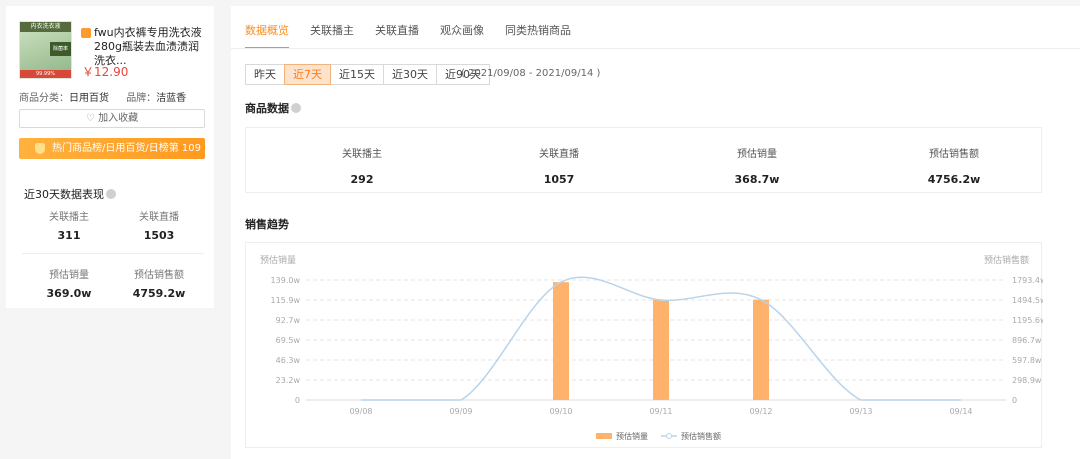 The height and width of the screenshot is (459, 1080). I want to click on stat-label: 关联播主, so click(69, 217).